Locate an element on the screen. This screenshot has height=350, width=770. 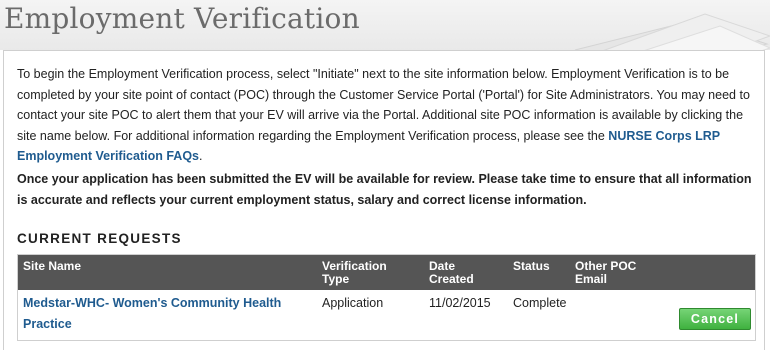
col-other-poc-line1: Other POC is located at coordinates (606, 266).